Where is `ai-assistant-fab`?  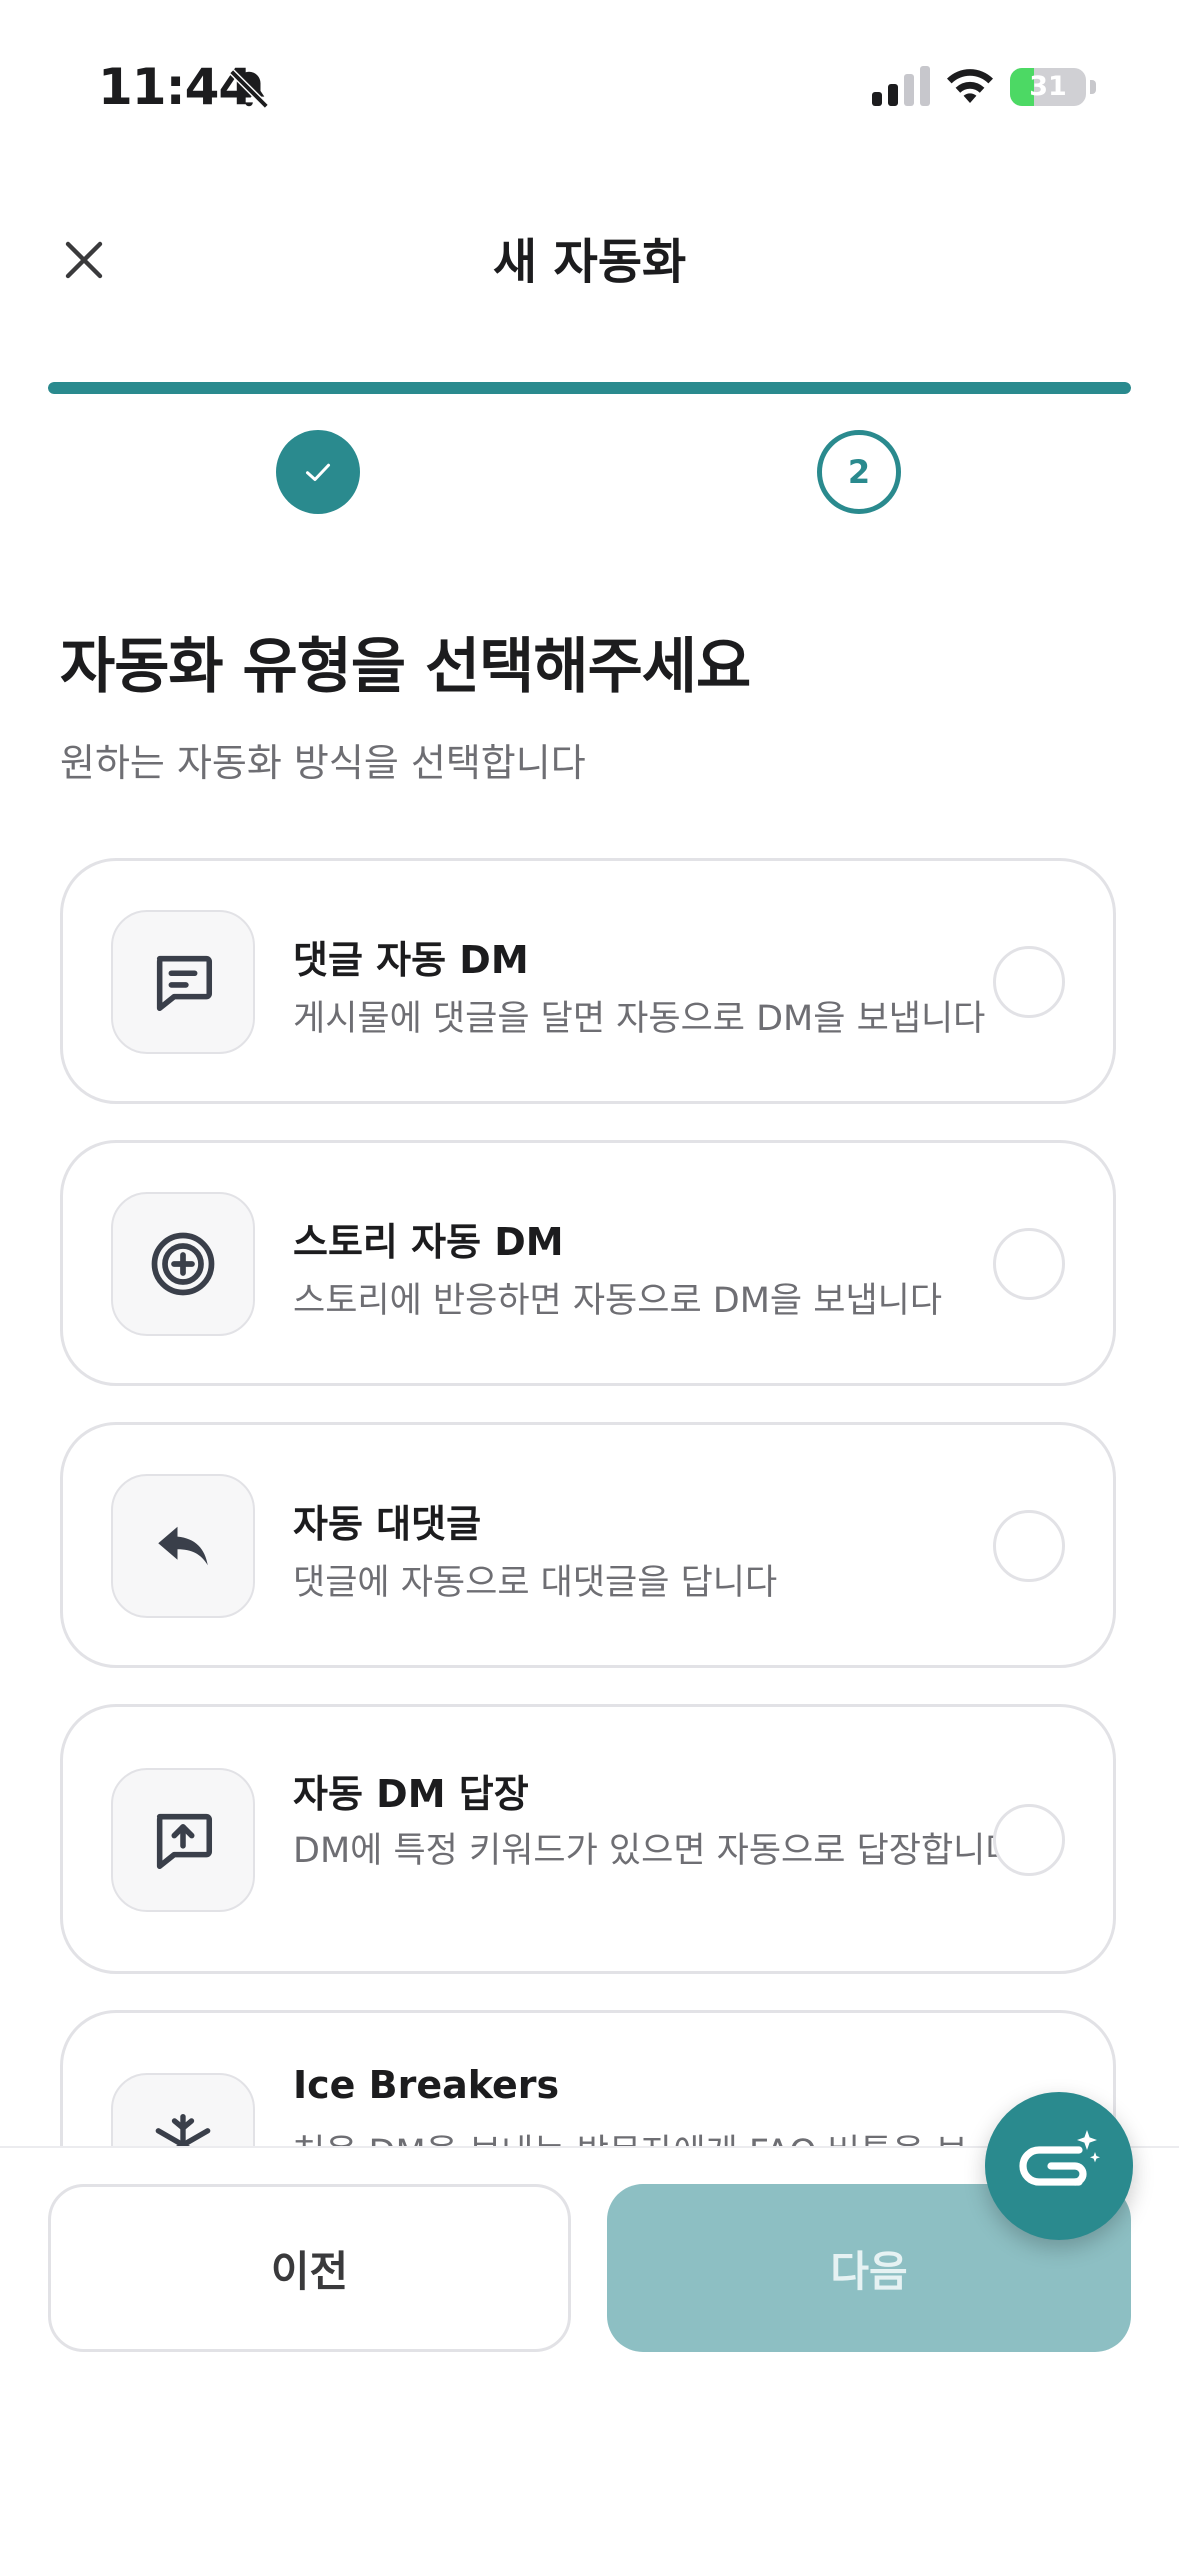
ai-assistant-fab is located at coordinates (1059, 2166).